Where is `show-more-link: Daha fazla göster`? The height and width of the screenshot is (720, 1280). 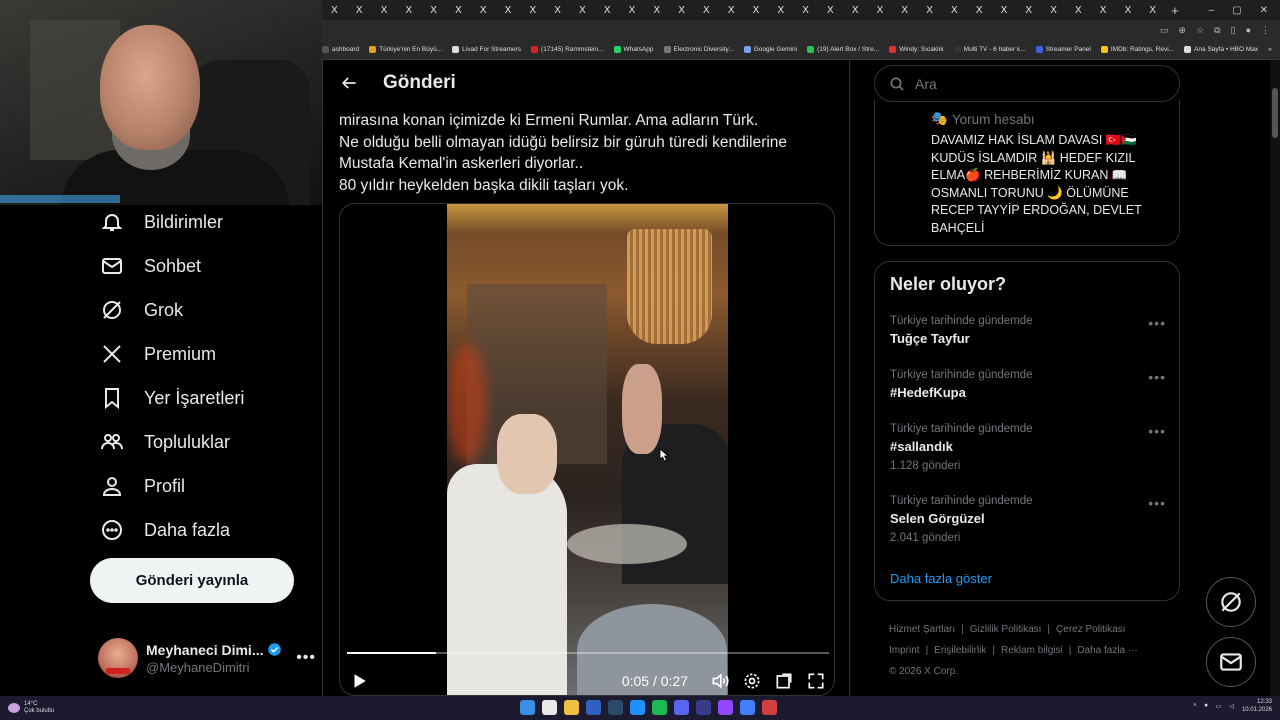 show-more-link: Daha fazla göster is located at coordinates (941, 578).